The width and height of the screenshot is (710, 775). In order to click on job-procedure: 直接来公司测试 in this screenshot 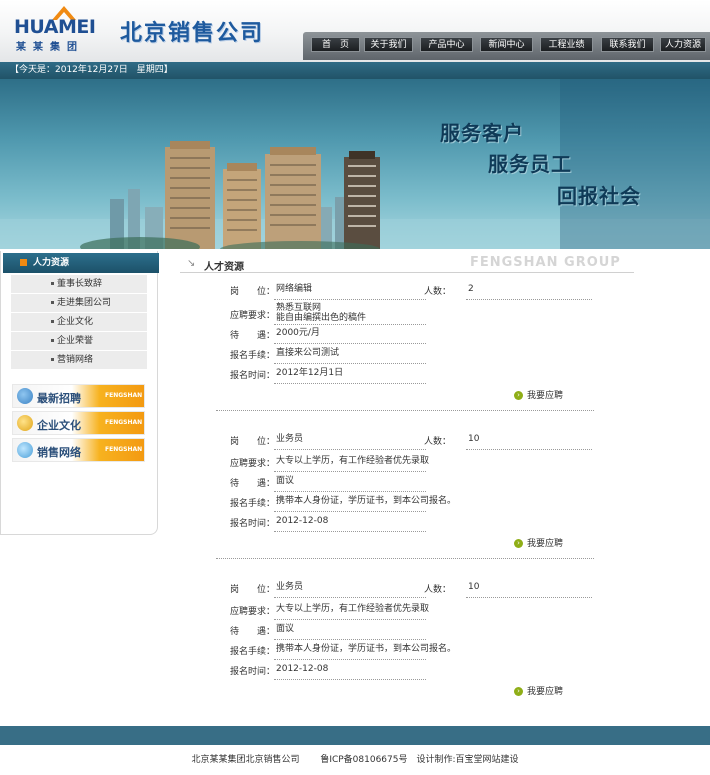, I will do `click(308, 353)`.